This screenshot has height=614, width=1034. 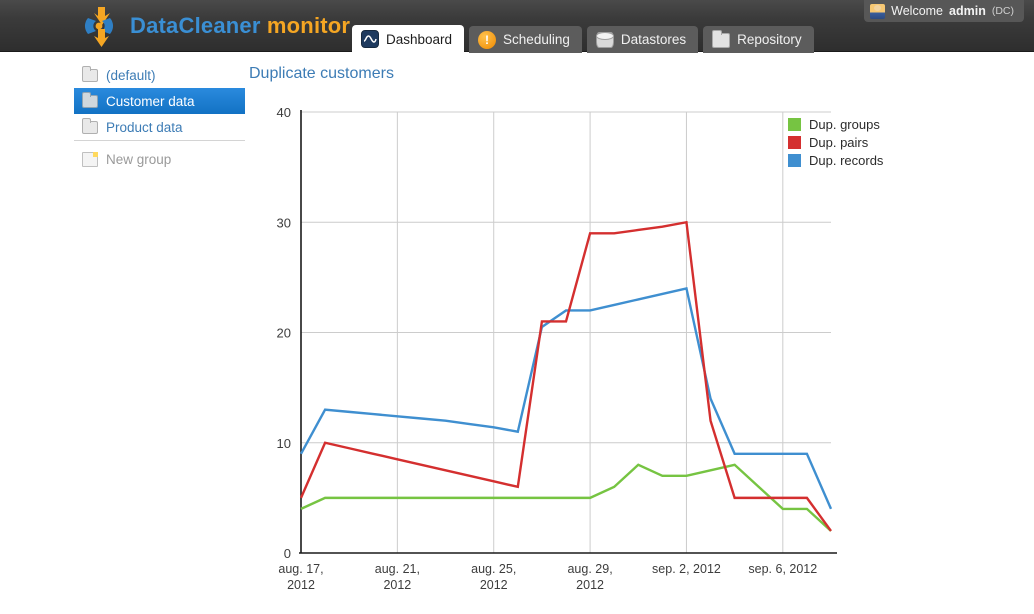 What do you see at coordinates (493, 577) in the screenshot?
I see `x-axis-tick-label: aug. 25, 2012` at bounding box center [493, 577].